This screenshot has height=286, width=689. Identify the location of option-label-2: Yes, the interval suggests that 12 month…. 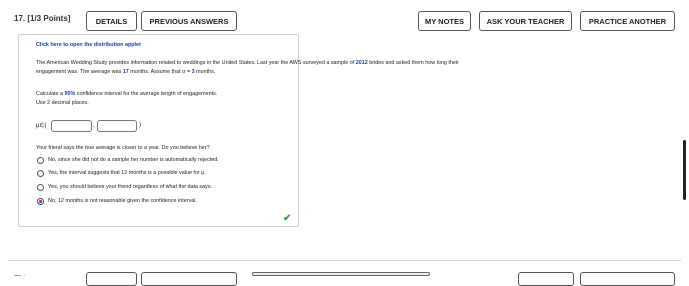
(127, 173).